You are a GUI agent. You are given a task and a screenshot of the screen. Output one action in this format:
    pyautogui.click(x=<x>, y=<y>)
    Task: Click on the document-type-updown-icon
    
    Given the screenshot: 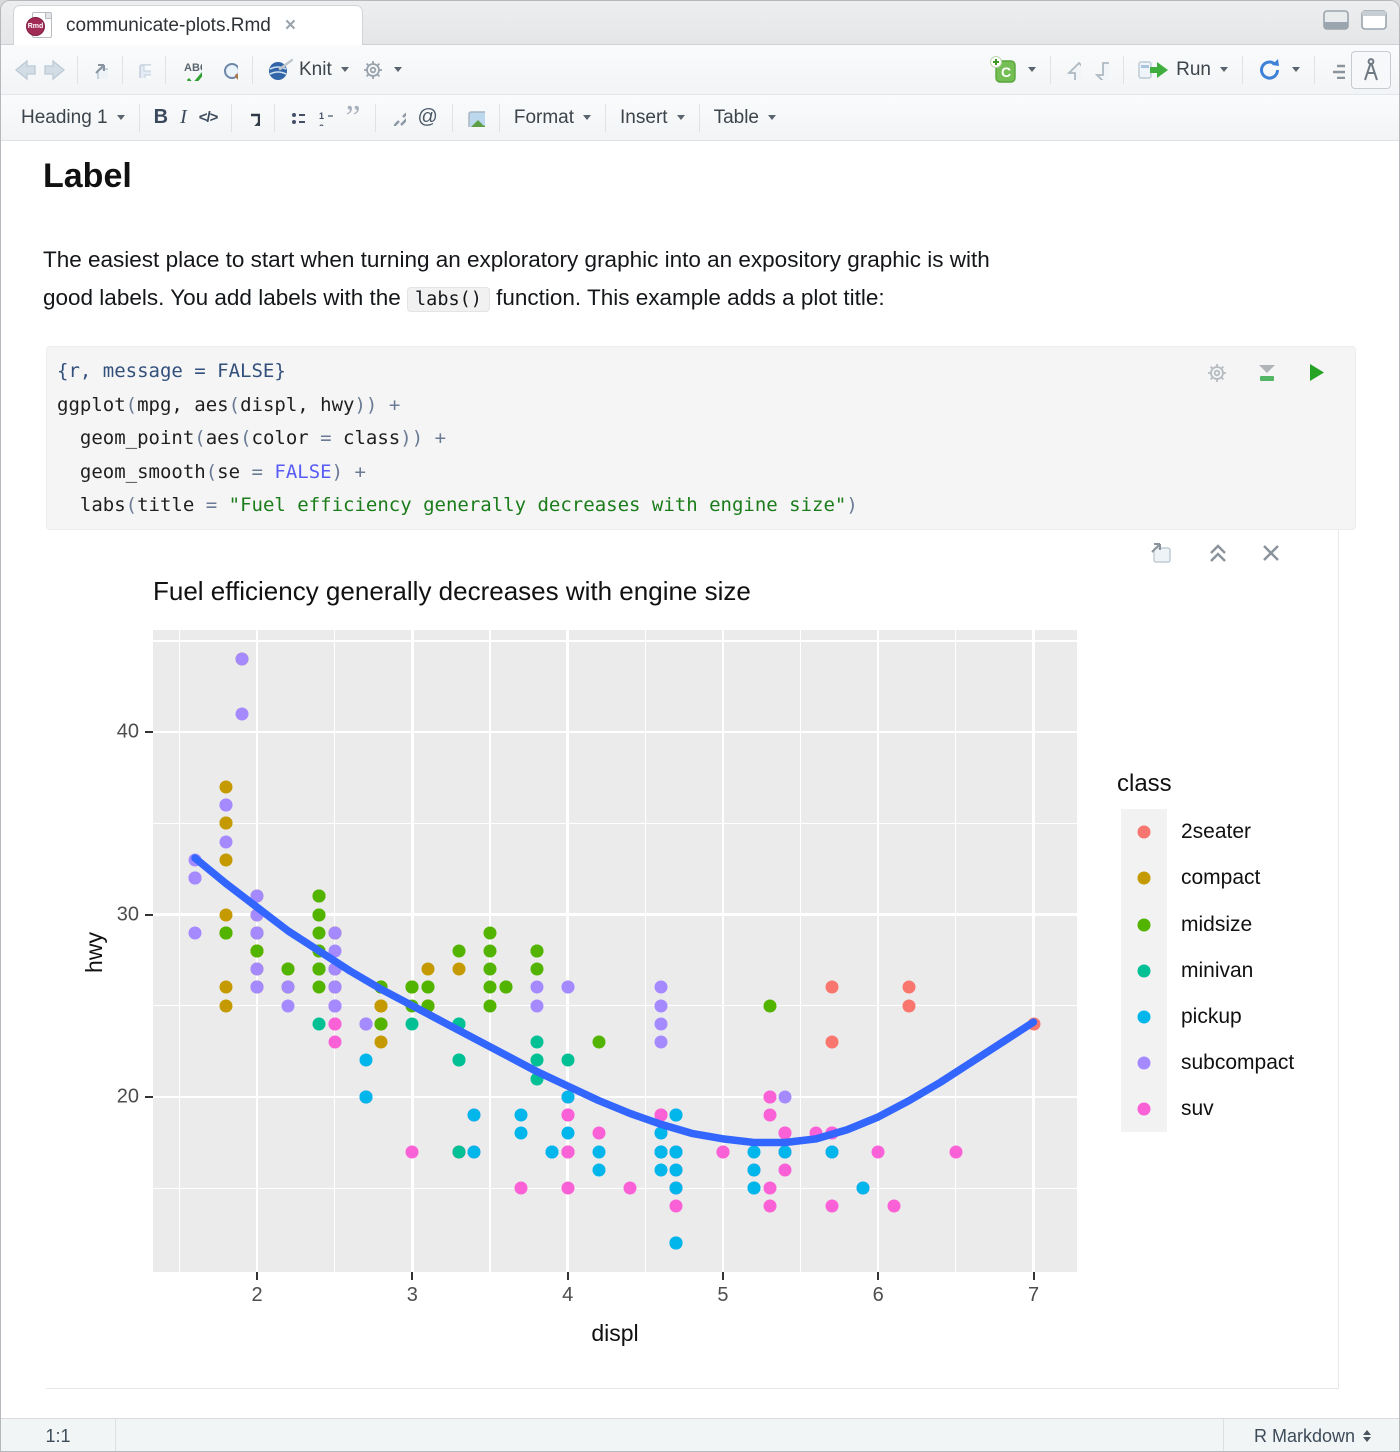 What is the action you would take?
    pyautogui.click(x=1367, y=1436)
    